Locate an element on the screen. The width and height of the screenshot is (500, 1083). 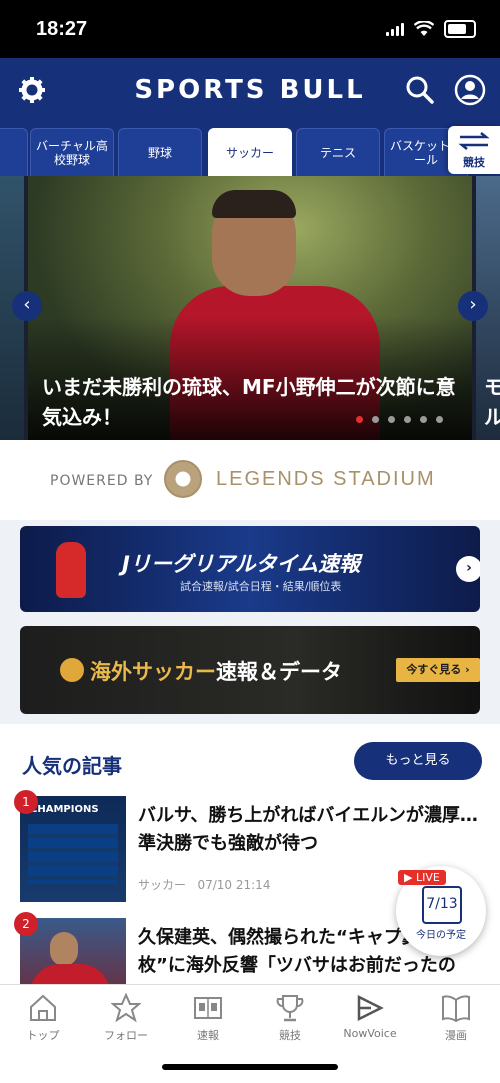
see-more-button: もっと見る is located at coordinates (418, 761).